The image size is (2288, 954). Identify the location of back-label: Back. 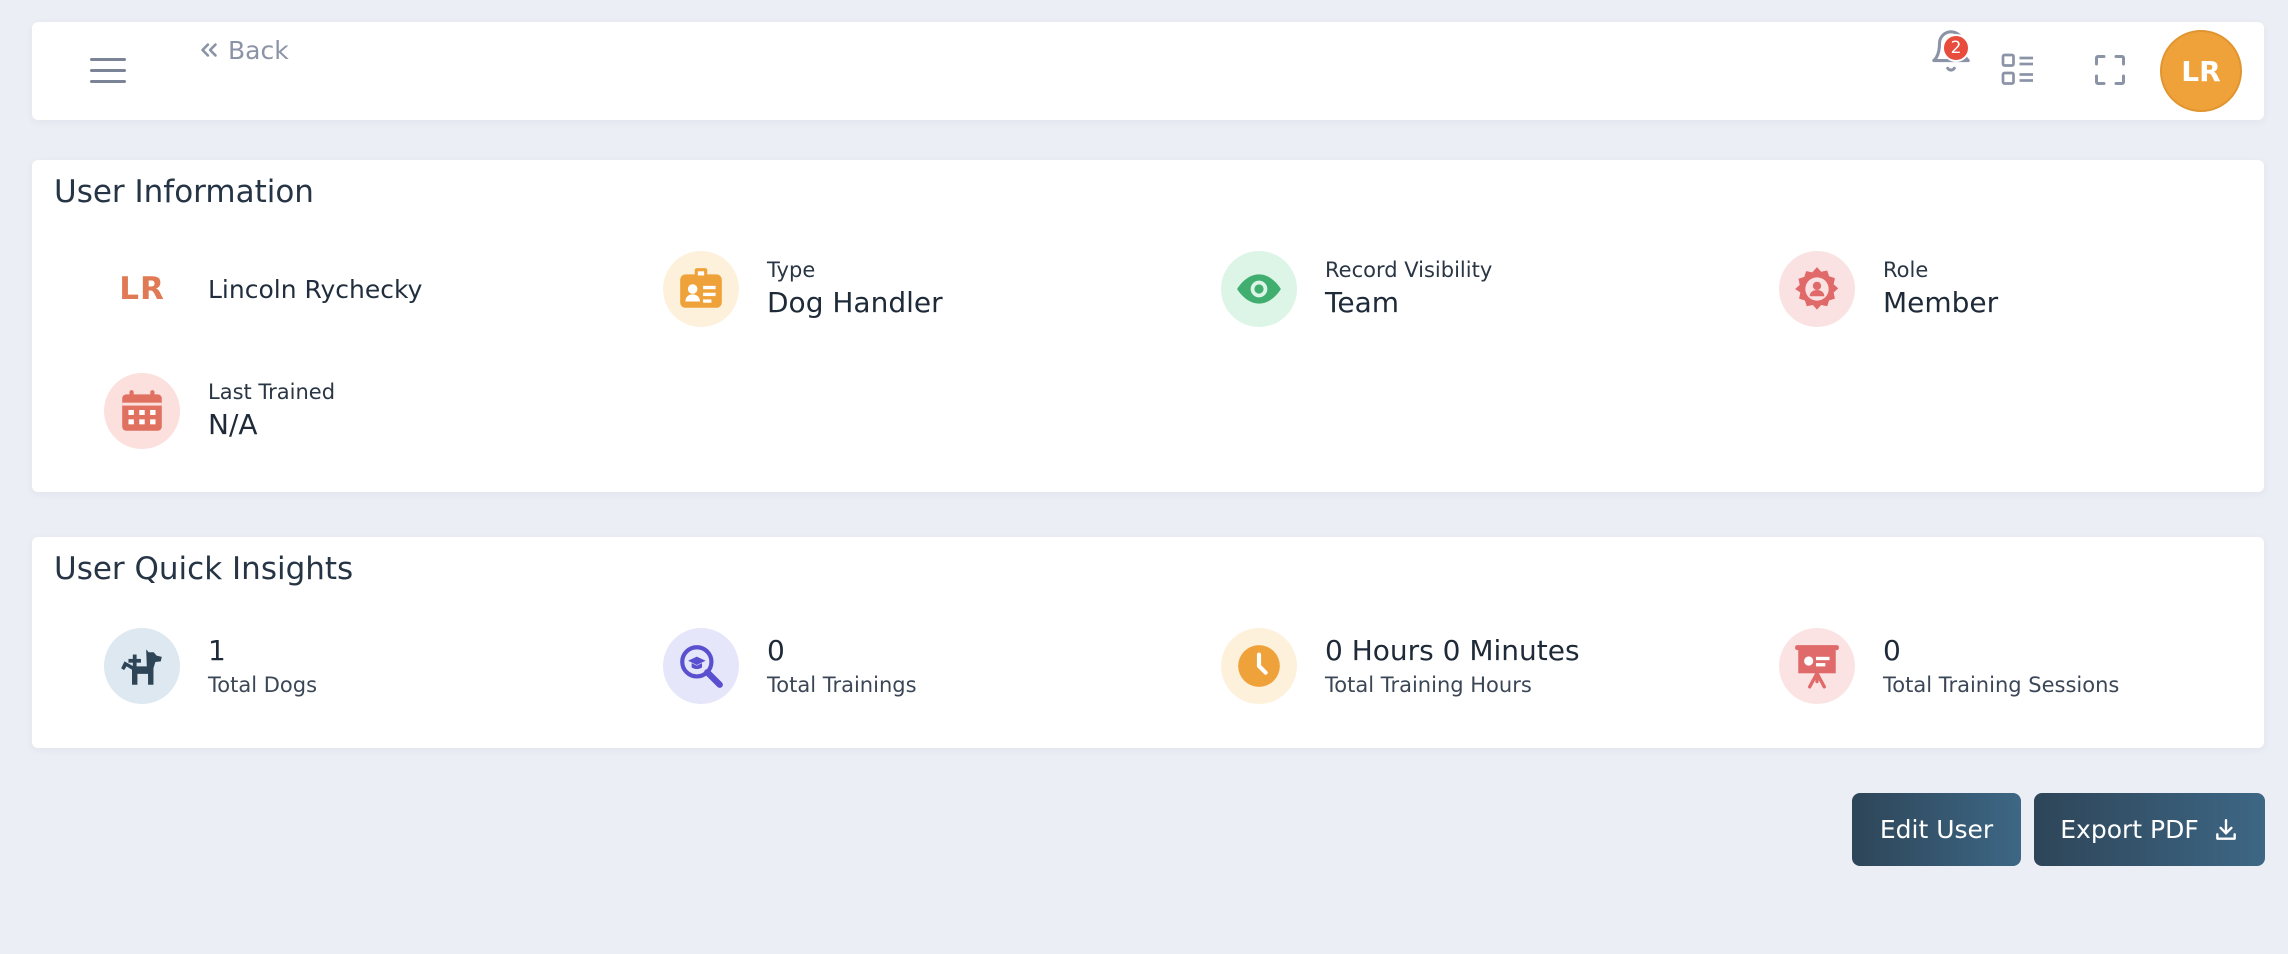
(258, 50).